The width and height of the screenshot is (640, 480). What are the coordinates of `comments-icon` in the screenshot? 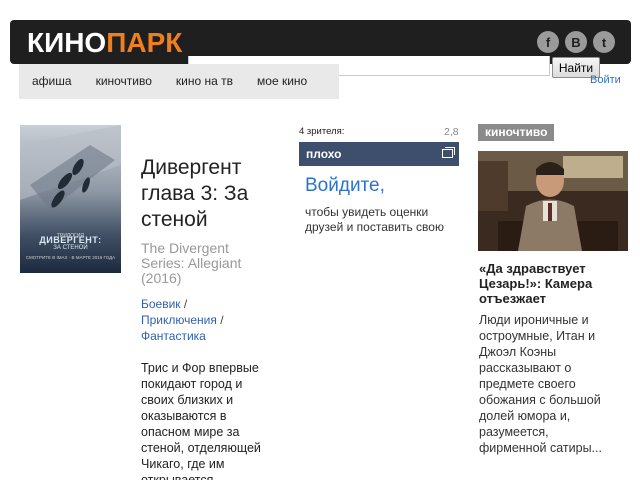 It's located at (448, 152).